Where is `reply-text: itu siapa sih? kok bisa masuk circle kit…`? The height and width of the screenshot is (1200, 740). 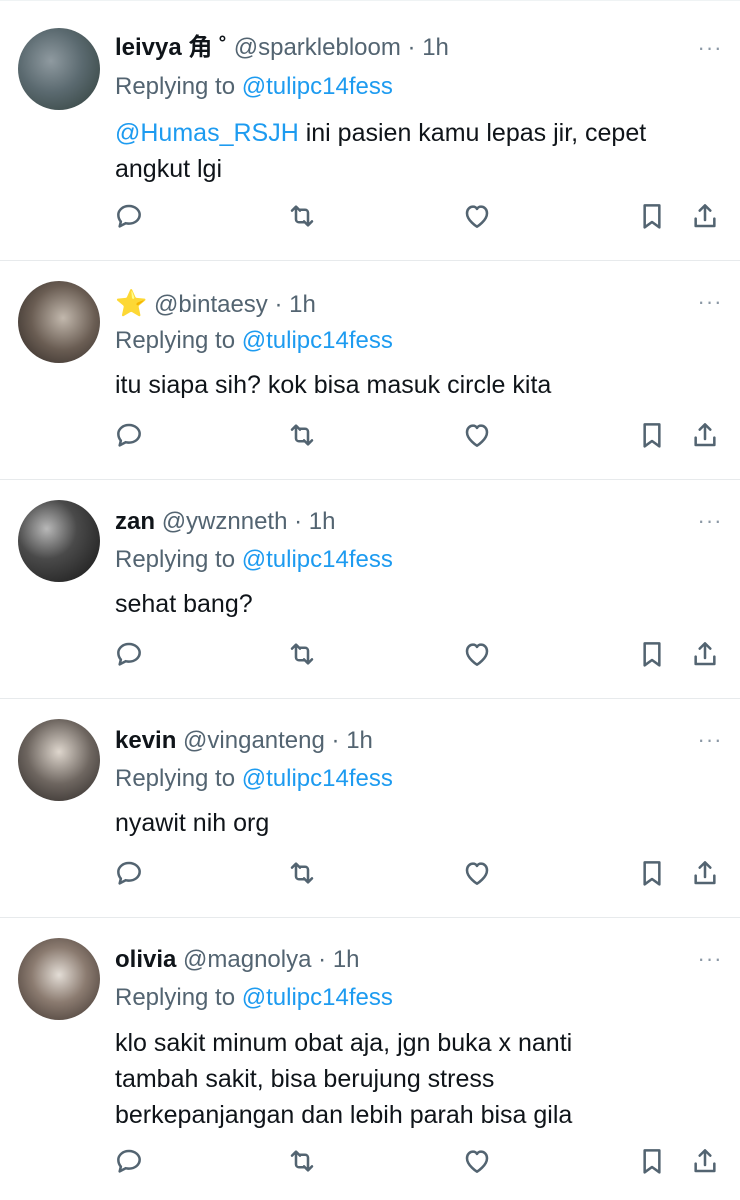 reply-text: itu siapa sih? kok bisa masuk circle kit… is located at coordinates (333, 385).